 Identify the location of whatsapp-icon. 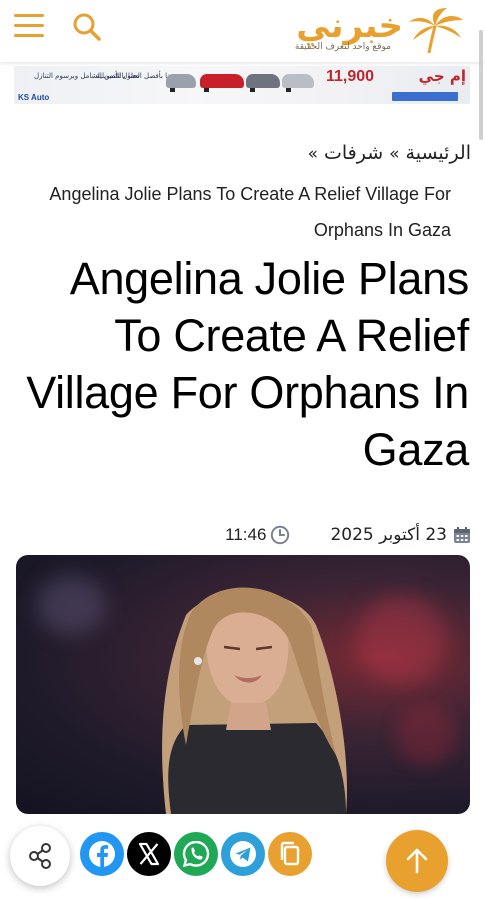
(196, 854).